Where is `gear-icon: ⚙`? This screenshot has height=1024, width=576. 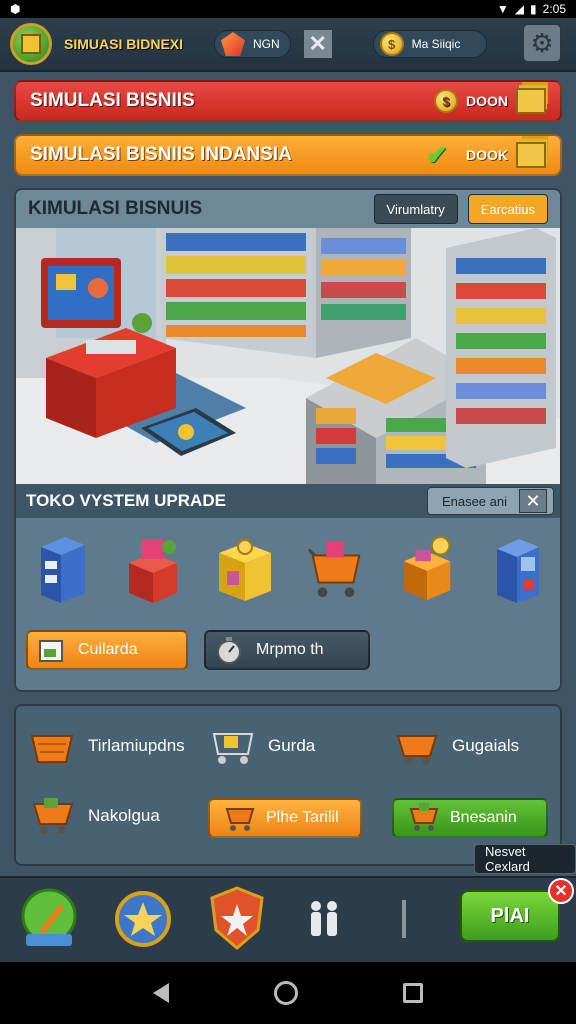 gear-icon: ⚙ is located at coordinates (542, 42).